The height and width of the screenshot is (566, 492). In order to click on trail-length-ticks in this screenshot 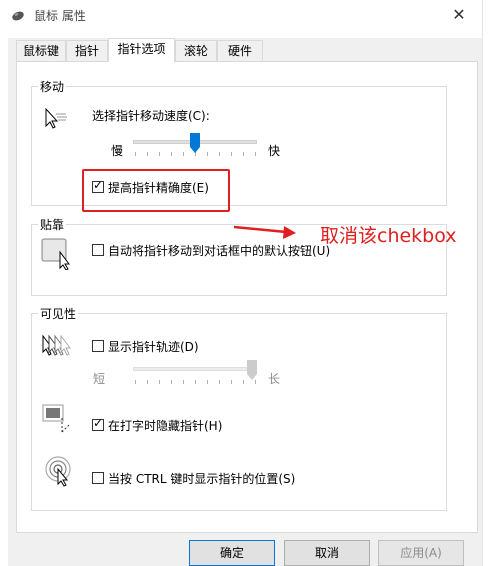, I will do `click(195, 382)`.